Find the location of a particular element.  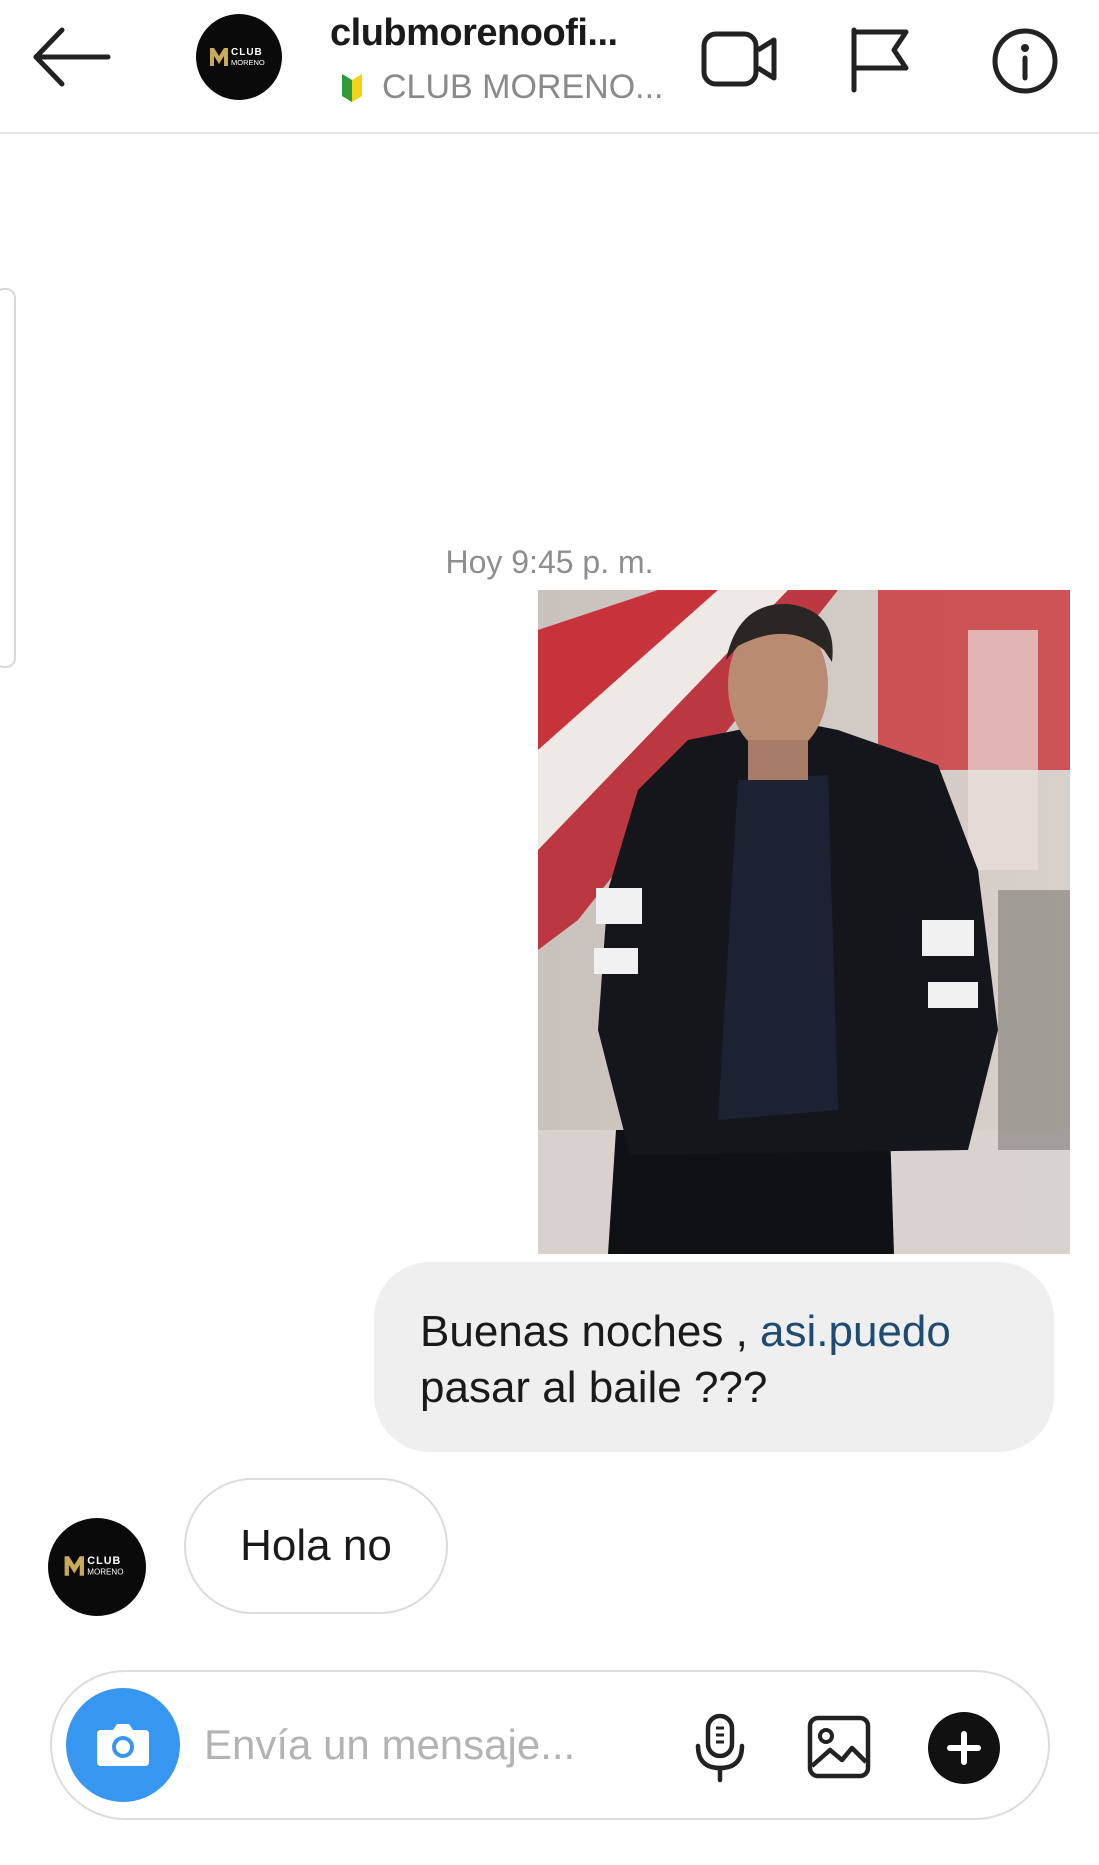

report-button is located at coordinates (880, 59).